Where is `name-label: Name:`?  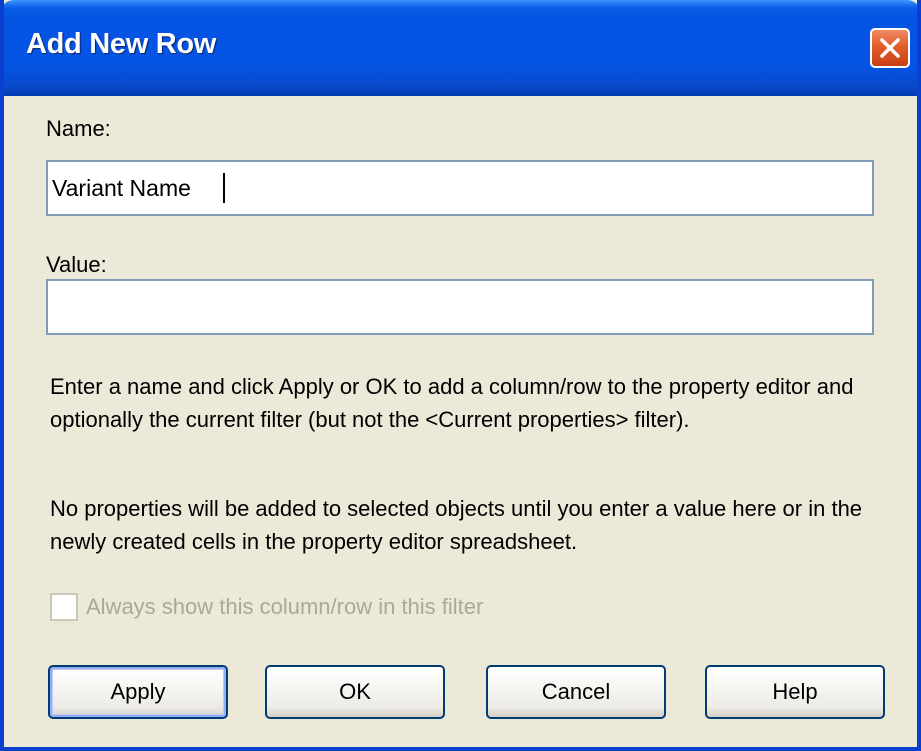
name-label: Name: is located at coordinates (78, 128).